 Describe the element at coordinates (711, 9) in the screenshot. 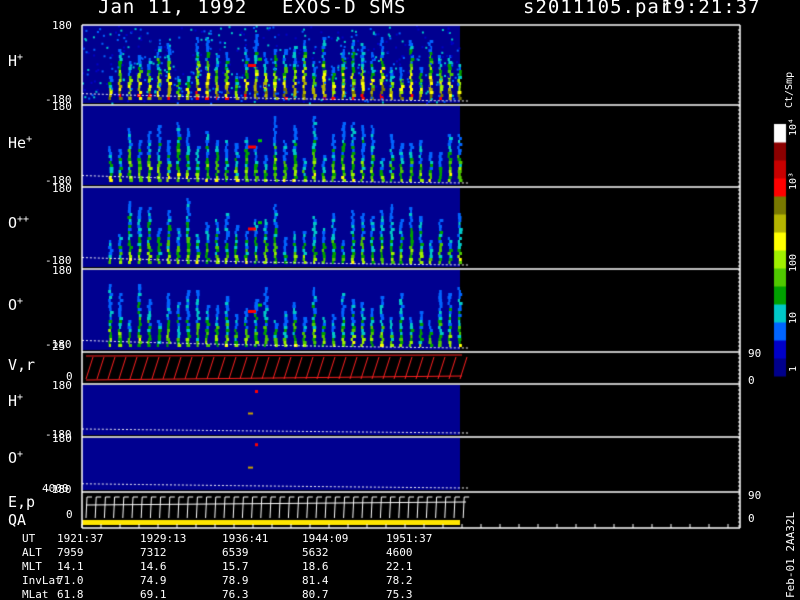

I see `title-time: 19:21:37` at that location.